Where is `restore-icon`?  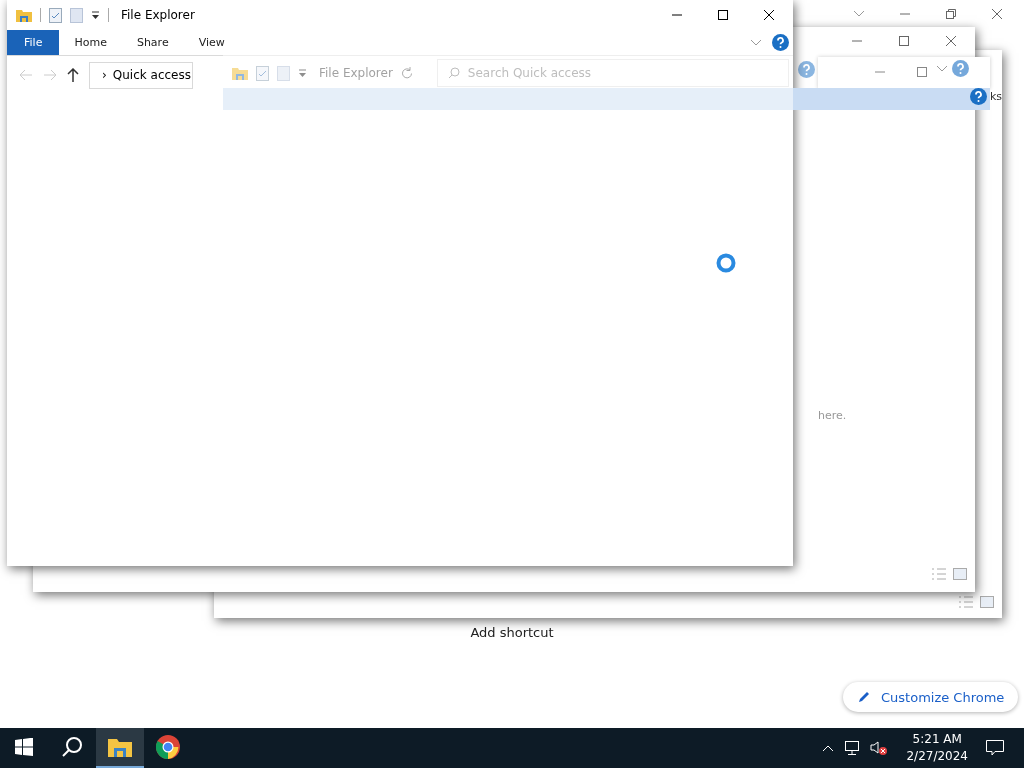 restore-icon is located at coordinates (951, 14).